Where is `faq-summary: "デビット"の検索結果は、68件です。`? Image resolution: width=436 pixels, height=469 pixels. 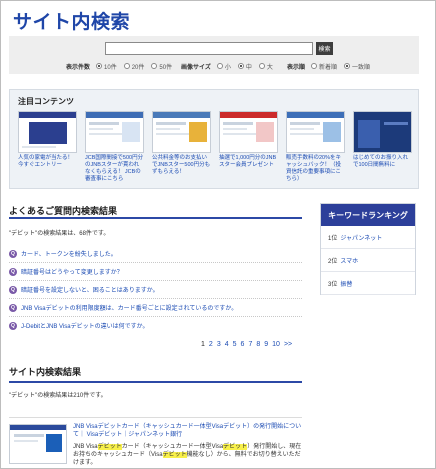
faq-summary: "デビット"の検索結果は、68件です。 is located at coordinates (59, 234).